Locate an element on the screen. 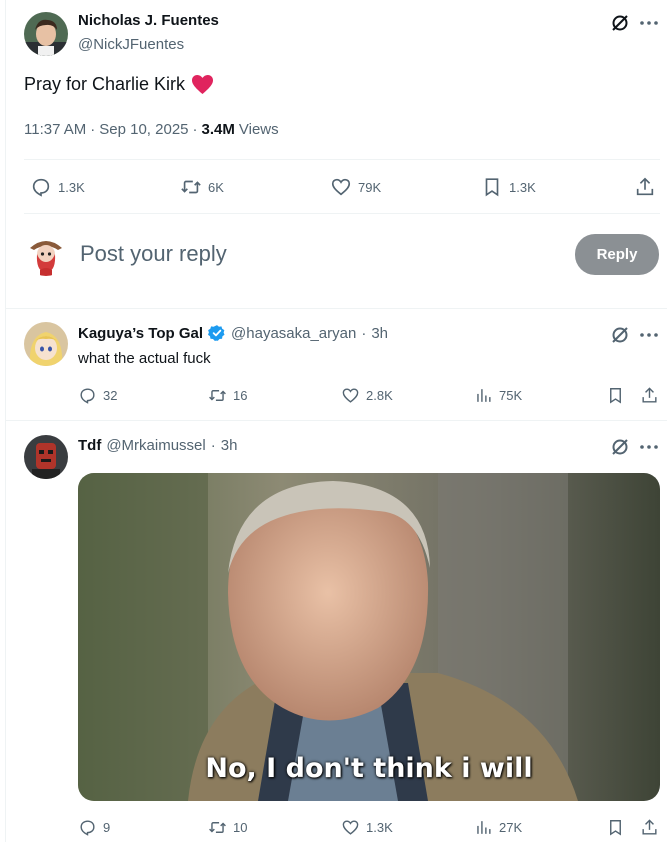 The height and width of the screenshot is (842, 667). reply-author-handle: @Mrkaimussel is located at coordinates (155, 445).